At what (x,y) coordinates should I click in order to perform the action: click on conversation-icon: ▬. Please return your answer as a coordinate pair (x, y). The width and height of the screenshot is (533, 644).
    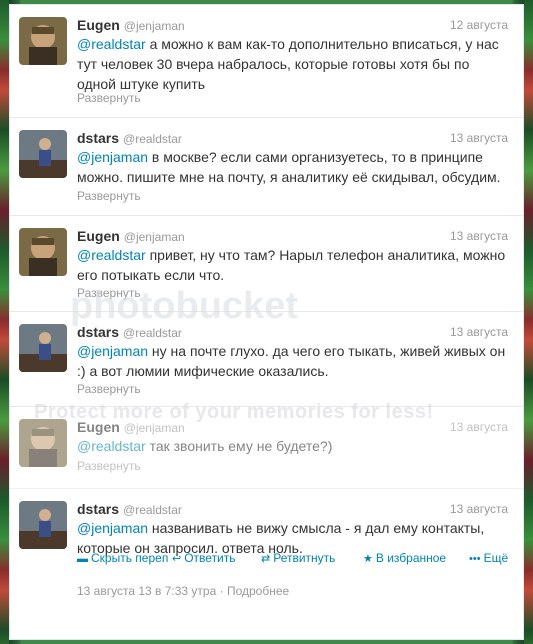
    Looking at the image, I should click on (82, 559).